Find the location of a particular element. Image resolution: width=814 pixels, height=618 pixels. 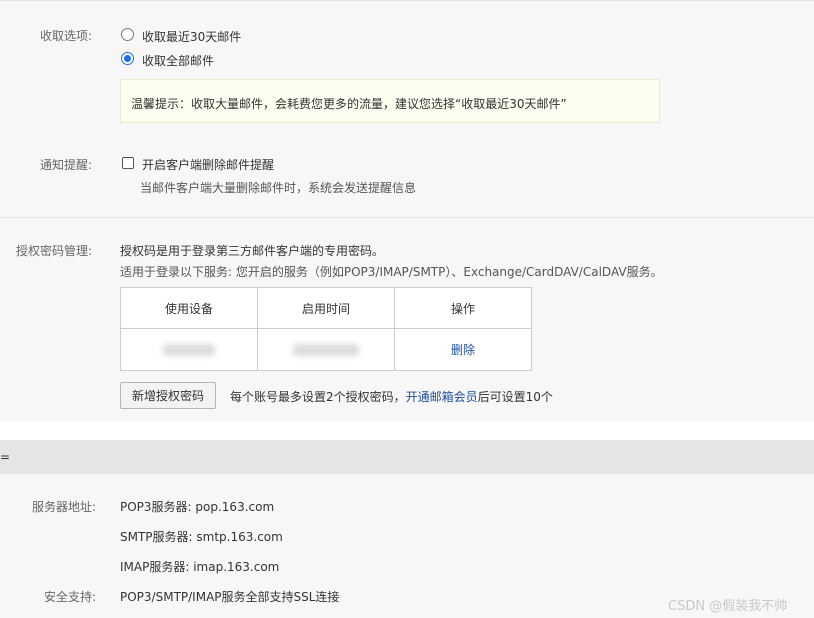

auth-limit-prefix: 每个账号最多设置2个授权密码， is located at coordinates (318, 397).